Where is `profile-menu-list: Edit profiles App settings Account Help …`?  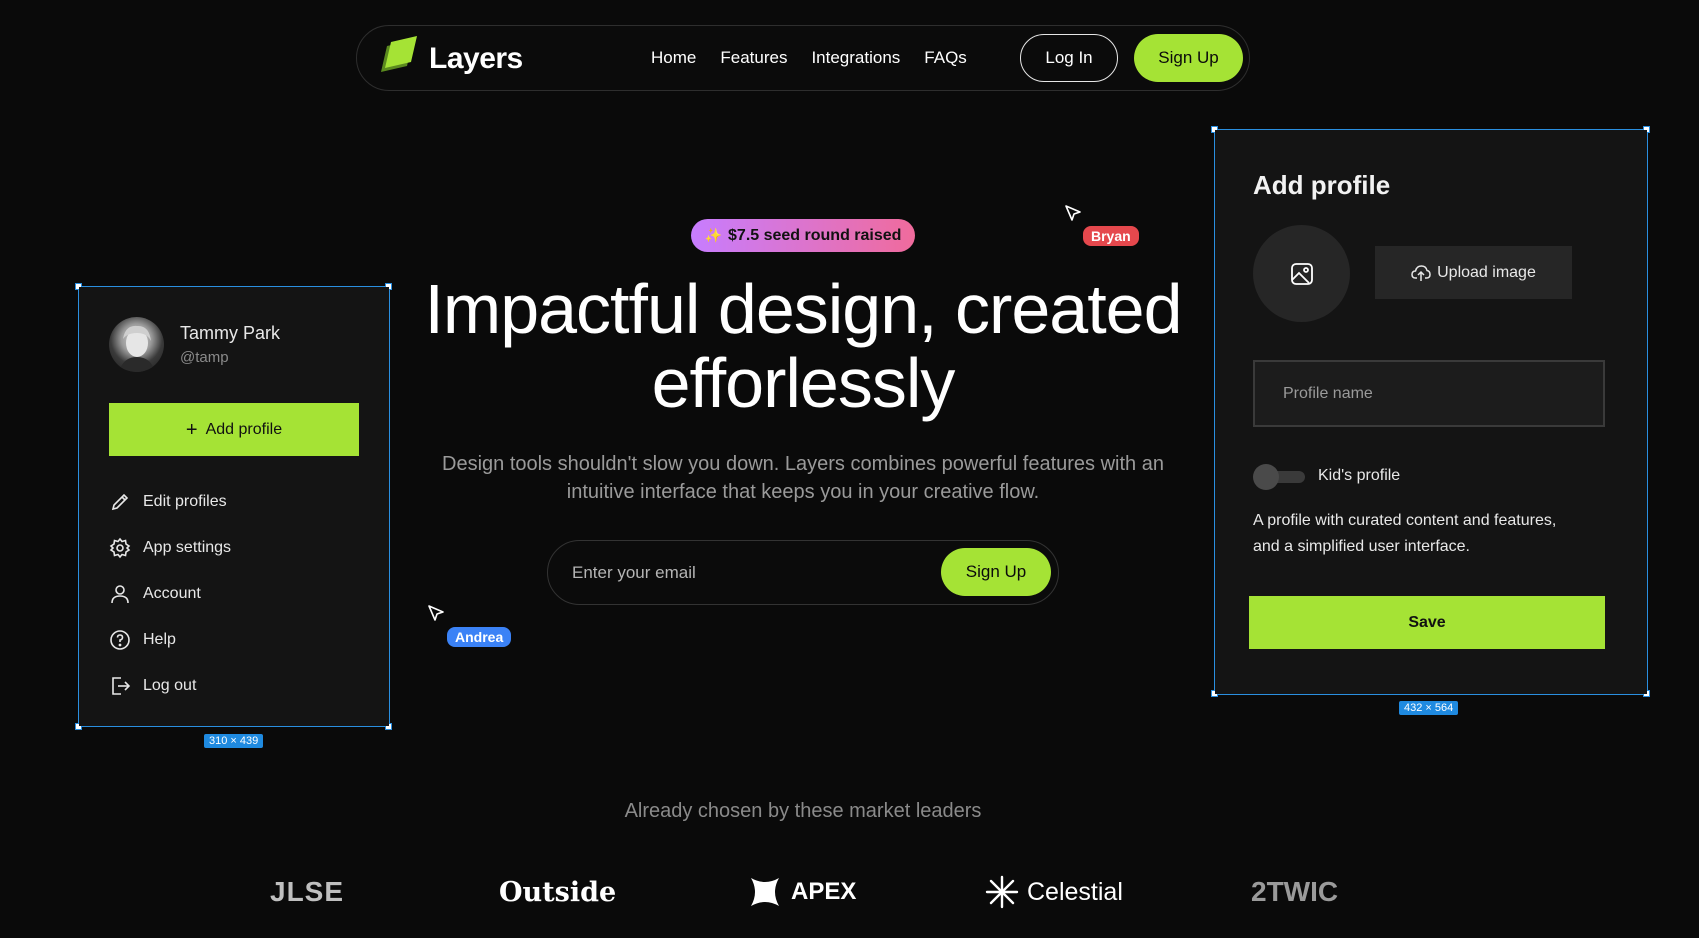
profile-menu-list: Edit profiles App settings Account Help … is located at coordinates (234, 594).